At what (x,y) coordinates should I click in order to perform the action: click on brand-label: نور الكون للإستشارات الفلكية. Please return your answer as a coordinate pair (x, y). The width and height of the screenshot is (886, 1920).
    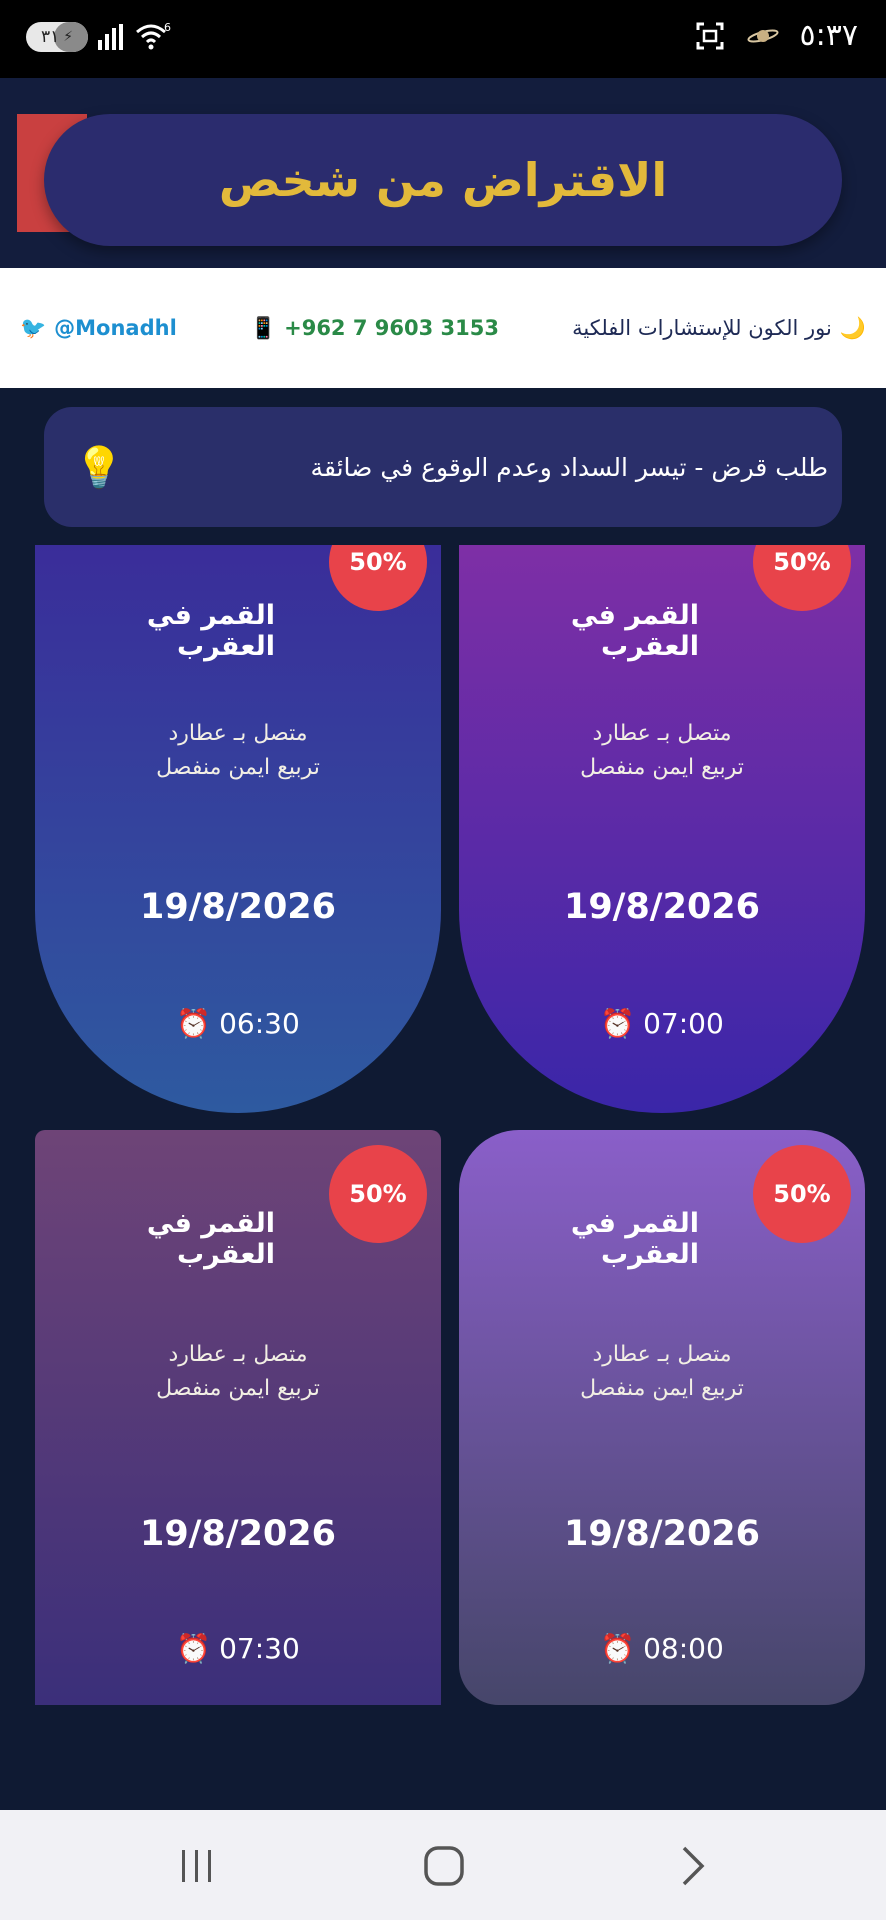
    Looking at the image, I should click on (702, 328).